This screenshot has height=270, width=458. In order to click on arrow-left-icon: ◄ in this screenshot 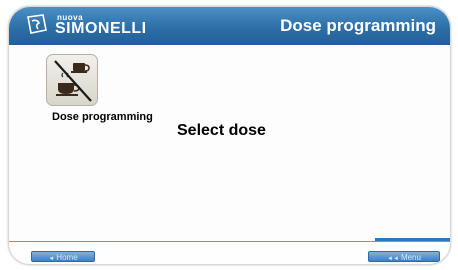, I will do `click(51, 259)`.